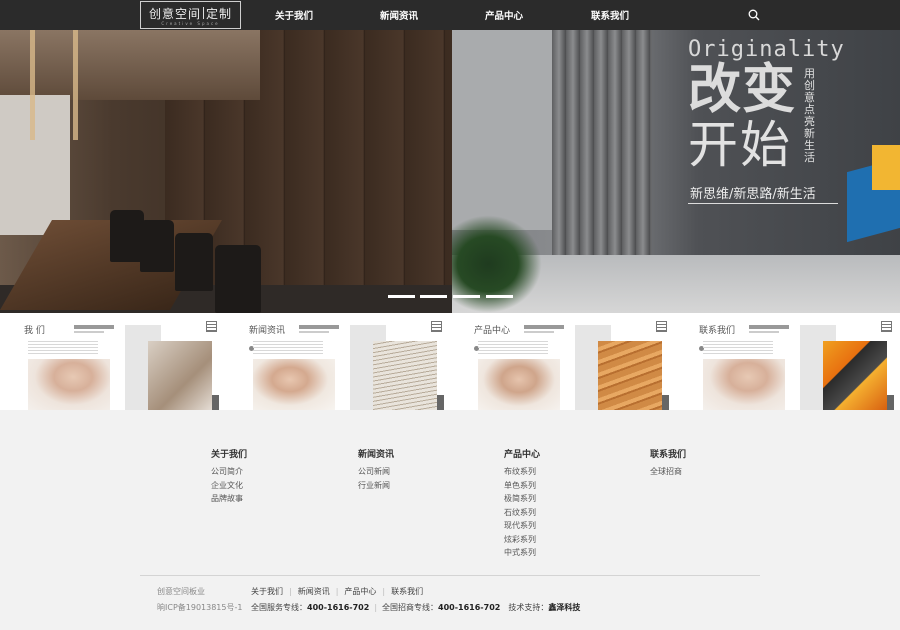 The image size is (900, 630). What do you see at coordinates (229, 455) in the screenshot?
I see `footer-col-heading: 关于我们` at bounding box center [229, 455].